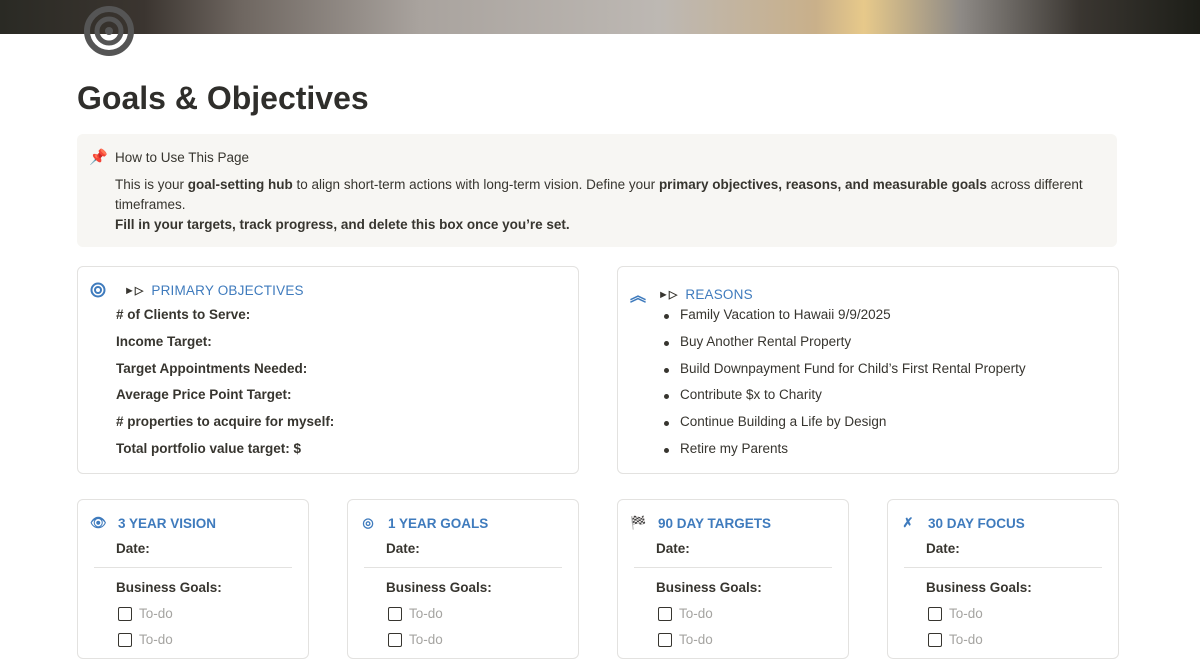 The width and height of the screenshot is (1200, 659). Describe the element at coordinates (438, 523) in the screenshot. I see `section-title: 1 YEAR GOALS` at that location.